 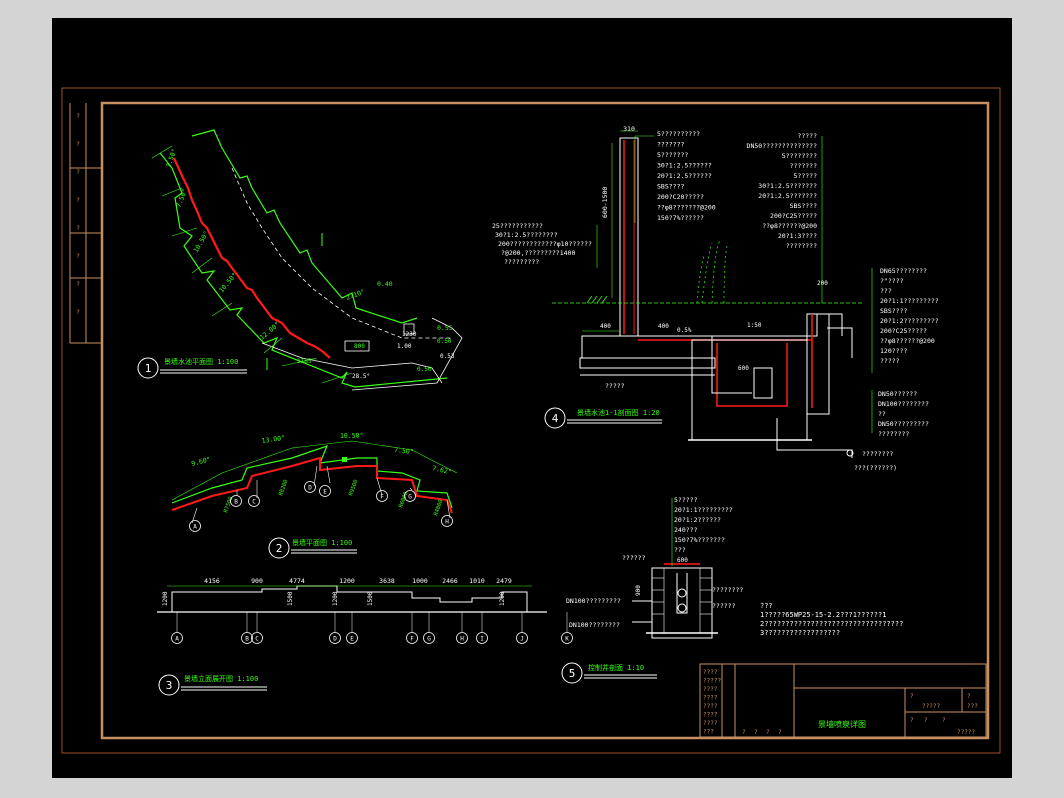 I want to click on sec5-note: 5?????, so click(x=686, y=500).